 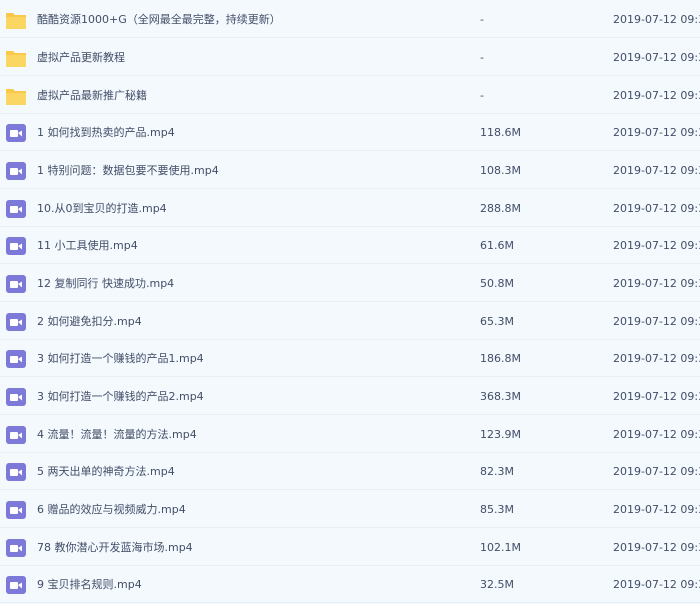 What do you see at coordinates (159, 19) in the screenshot?
I see `file-name: 酷酷资源1000+G（全网最全最完整，持续更新）` at bounding box center [159, 19].